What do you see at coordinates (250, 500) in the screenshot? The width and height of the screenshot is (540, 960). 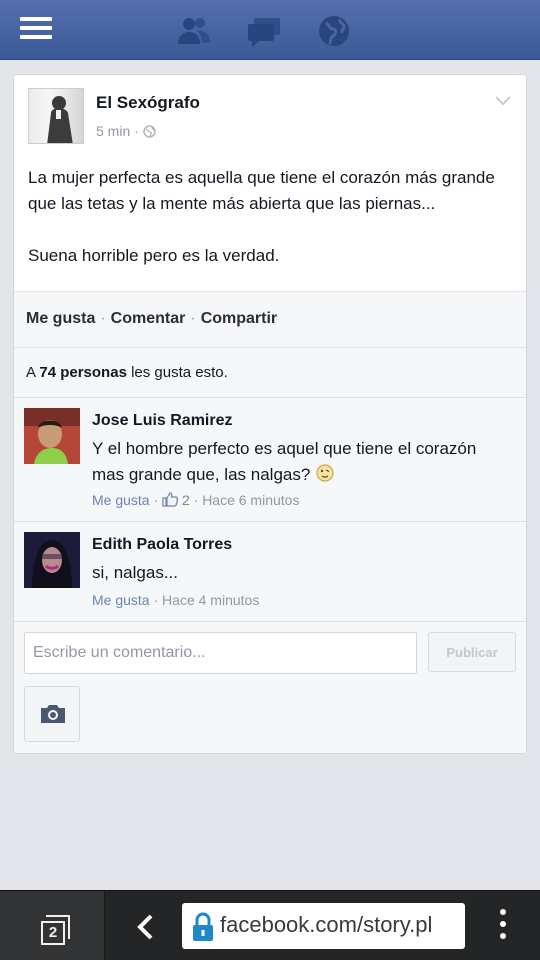 I see `comment-time: Hace 6 minutos` at bounding box center [250, 500].